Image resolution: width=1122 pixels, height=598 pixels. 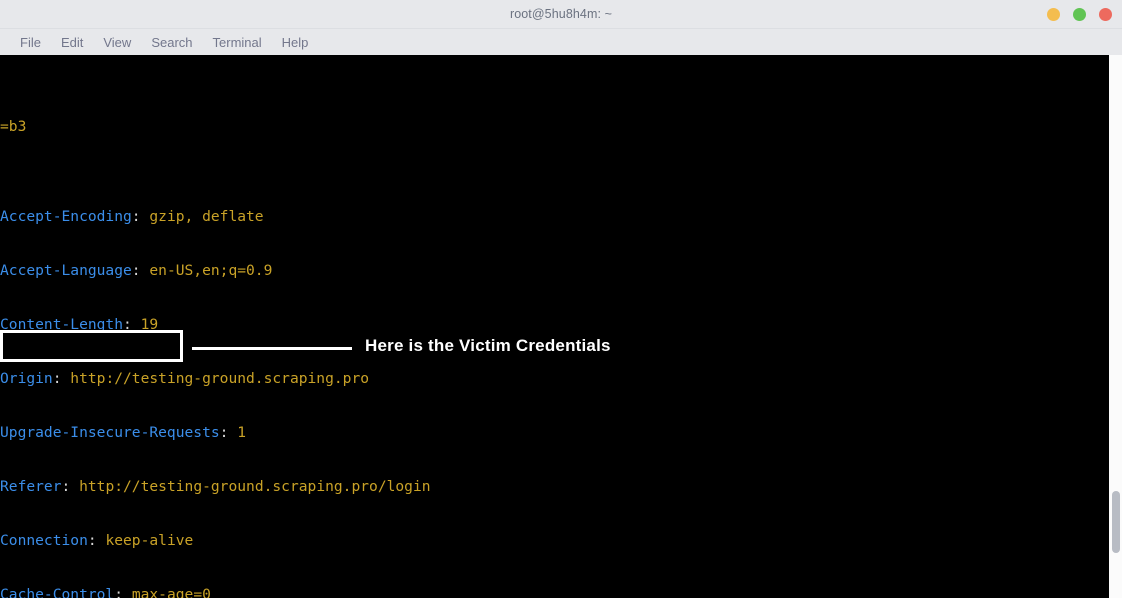 What do you see at coordinates (149, 540) in the screenshot?
I see `header-value: keep-alive` at bounding box center [149, 540].